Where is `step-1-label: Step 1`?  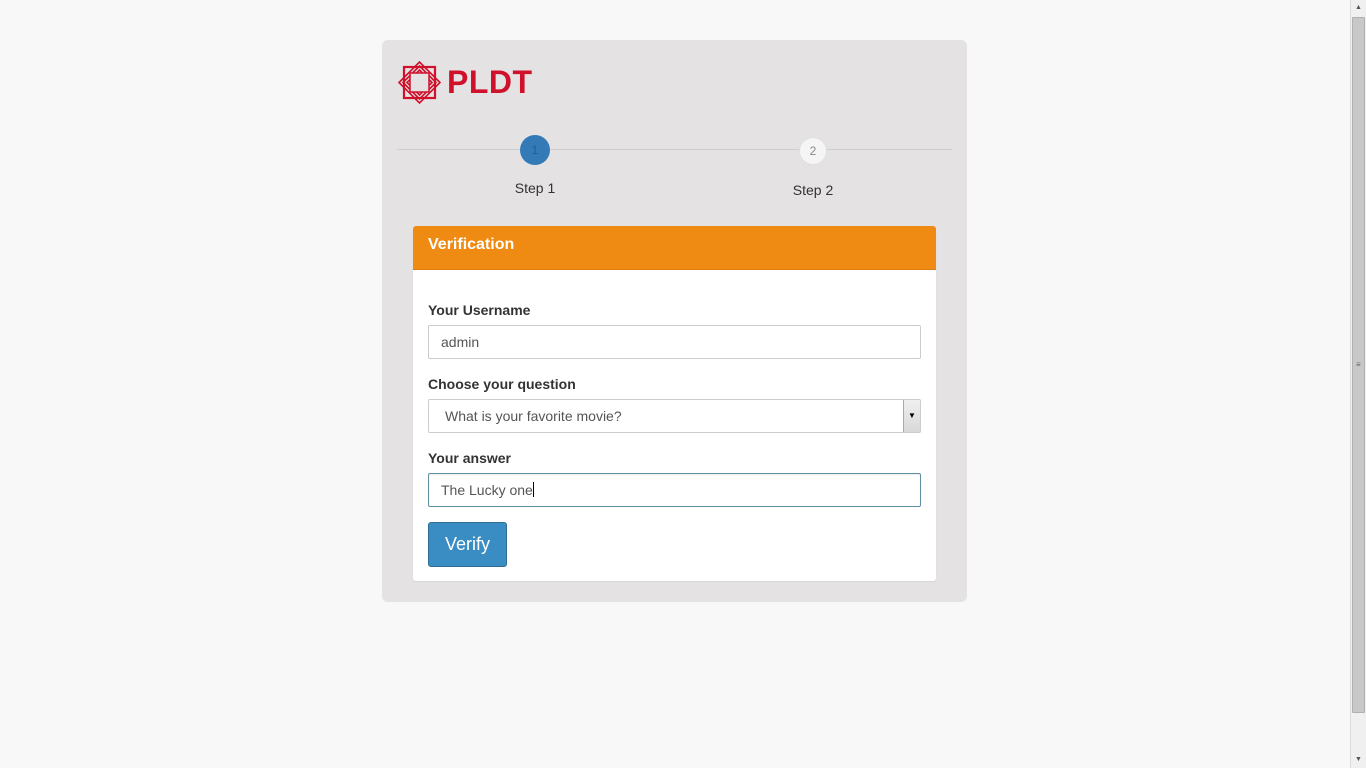 step-1-label: Step 1 is located at coordinates (535, 188).